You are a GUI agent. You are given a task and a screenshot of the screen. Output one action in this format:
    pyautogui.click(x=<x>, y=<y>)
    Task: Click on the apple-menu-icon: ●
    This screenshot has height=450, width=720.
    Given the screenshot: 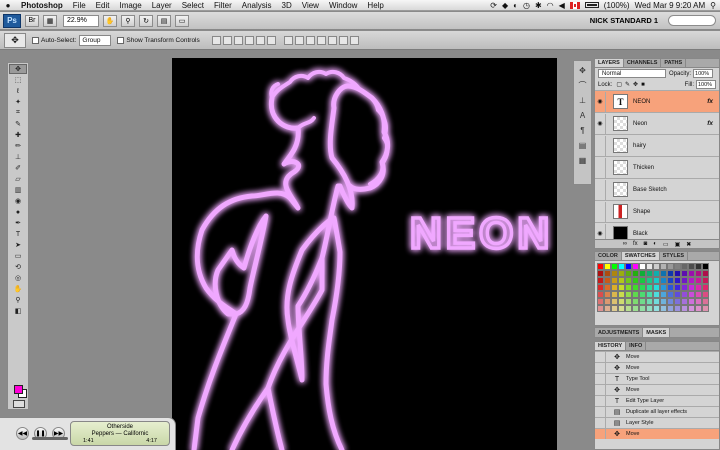 What is the action you would take?
    pyautogui.click(x=8, y=5)
    